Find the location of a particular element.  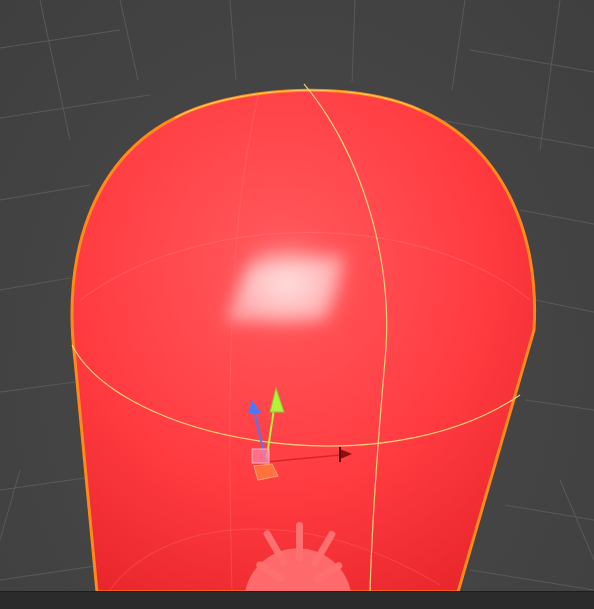

status-bar is located at coordinates (297, 600).